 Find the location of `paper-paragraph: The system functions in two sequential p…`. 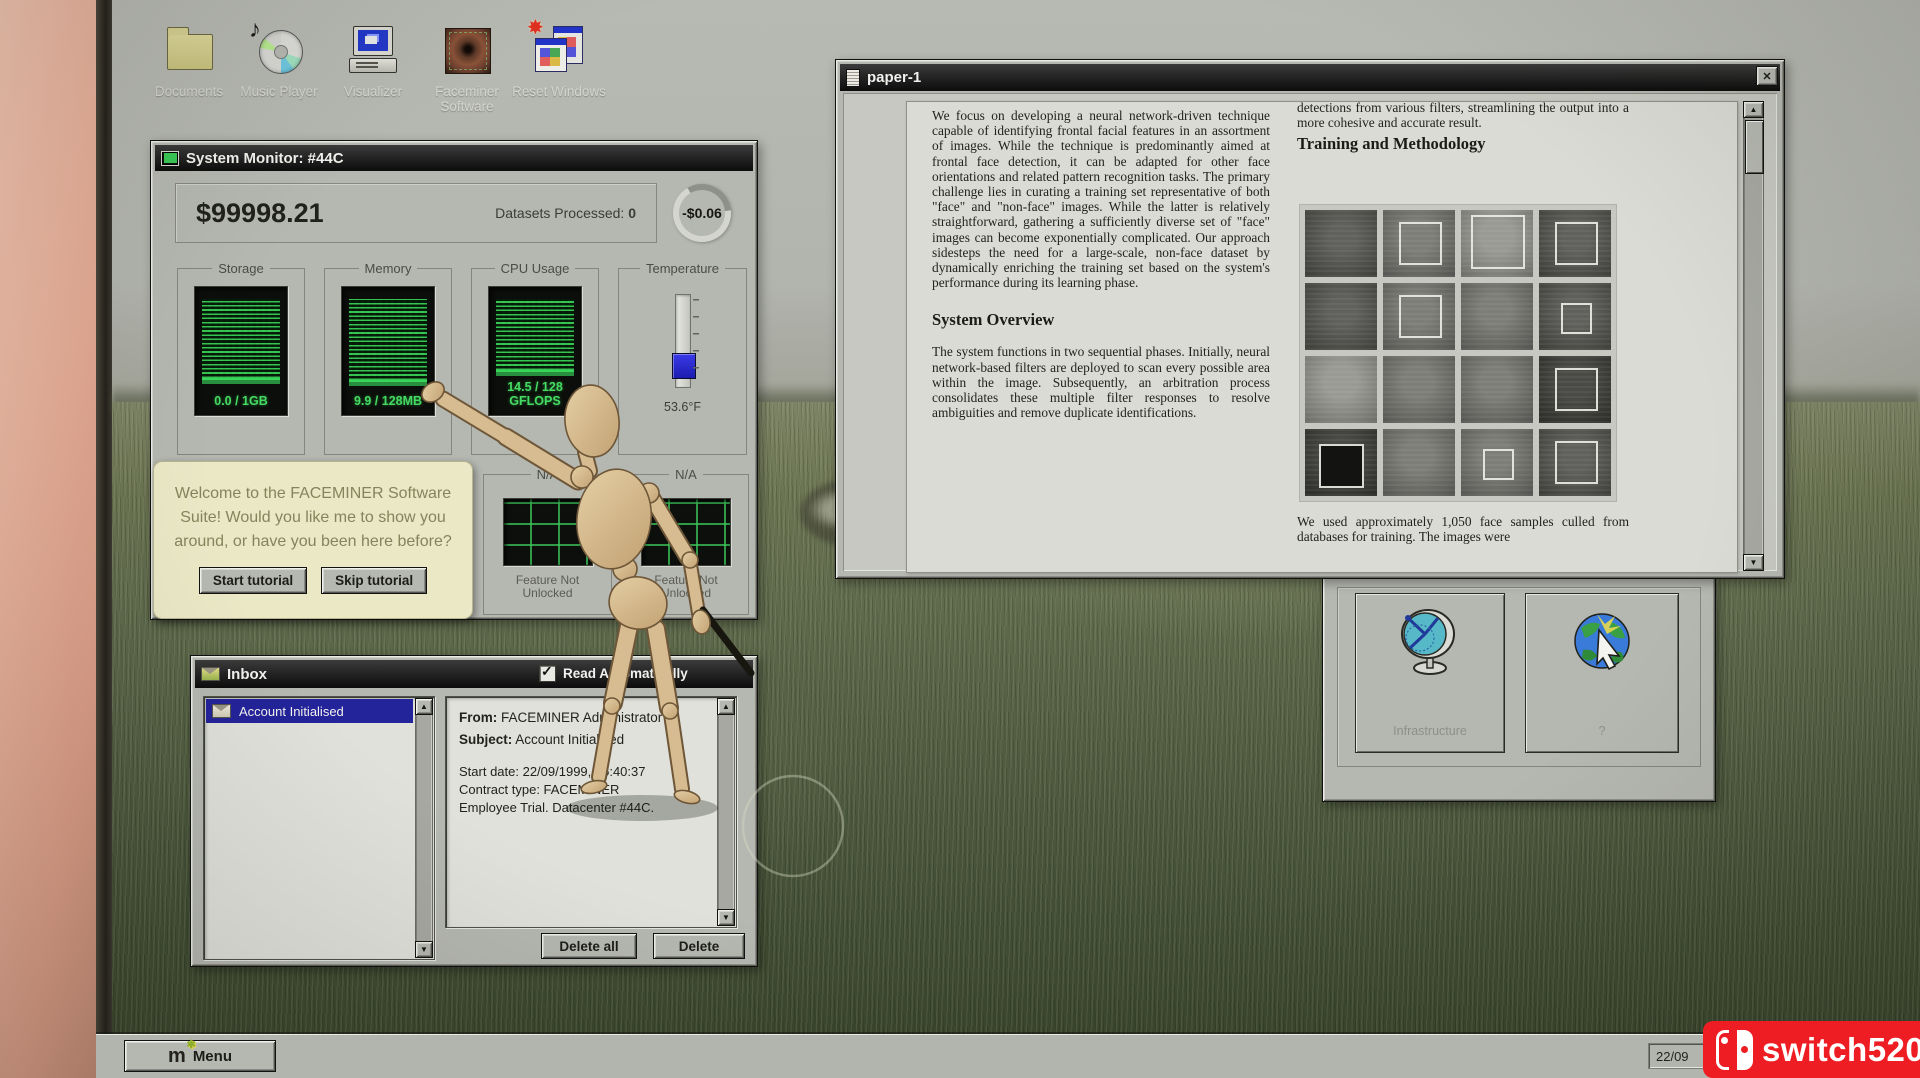

paper-paragraph: The system functions in two sequential p… is located at coordinates (1101, 382).